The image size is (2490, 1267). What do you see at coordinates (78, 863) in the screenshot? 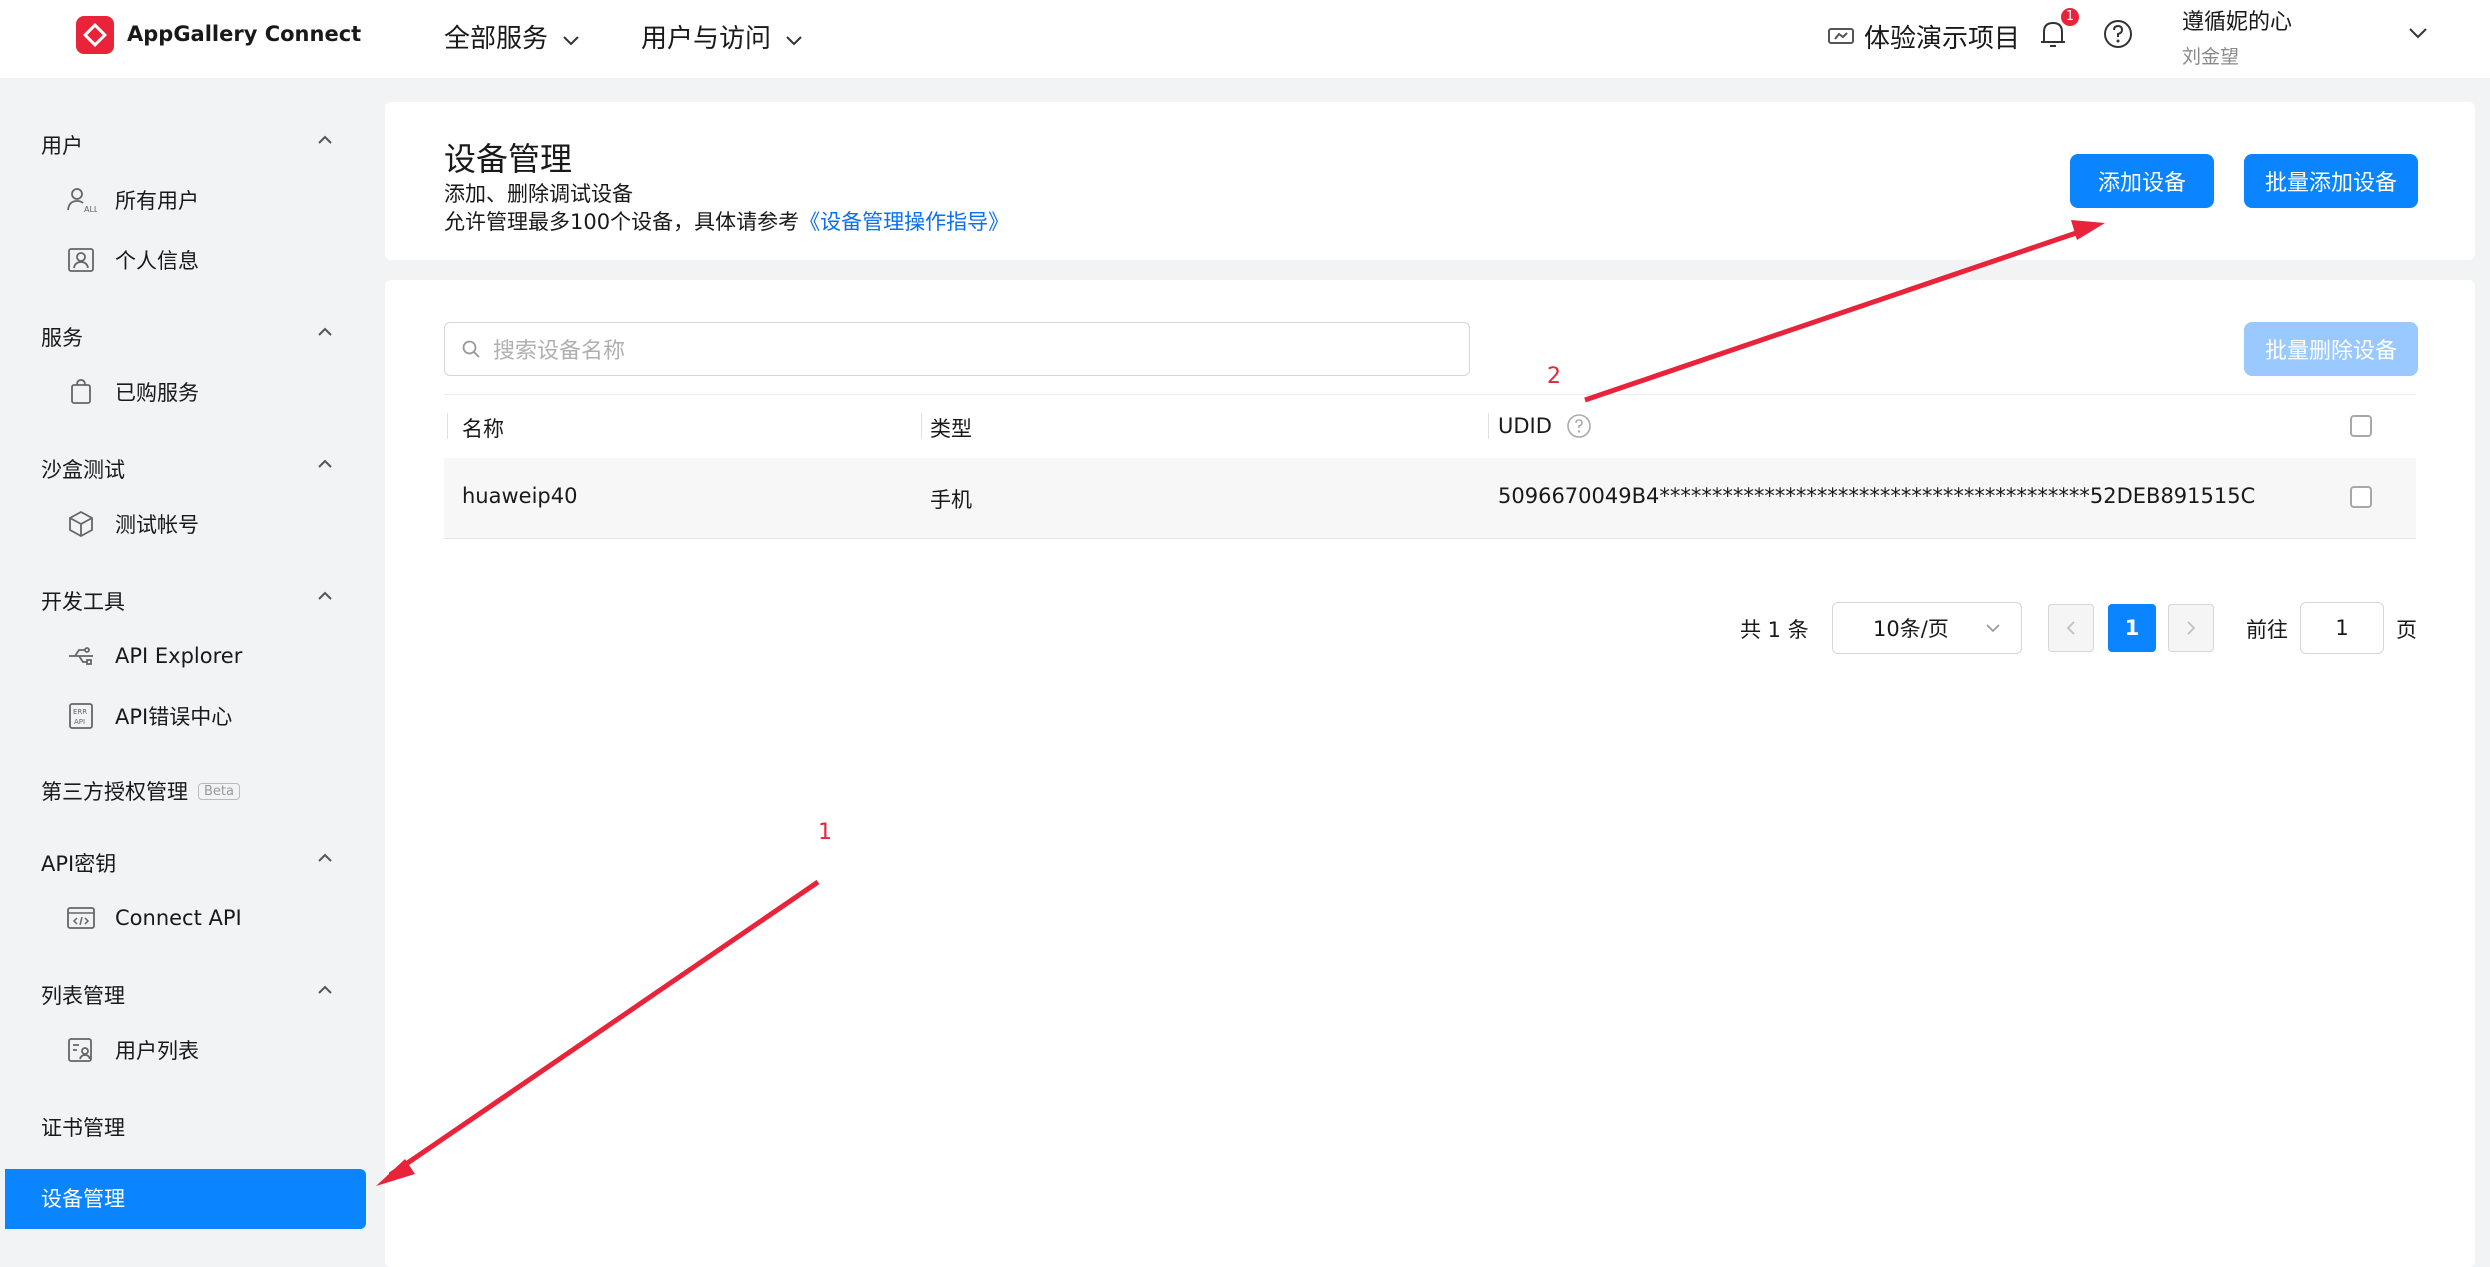
I see `sidebar-section-apikey: API密钥` at bounding box center [78, 863].